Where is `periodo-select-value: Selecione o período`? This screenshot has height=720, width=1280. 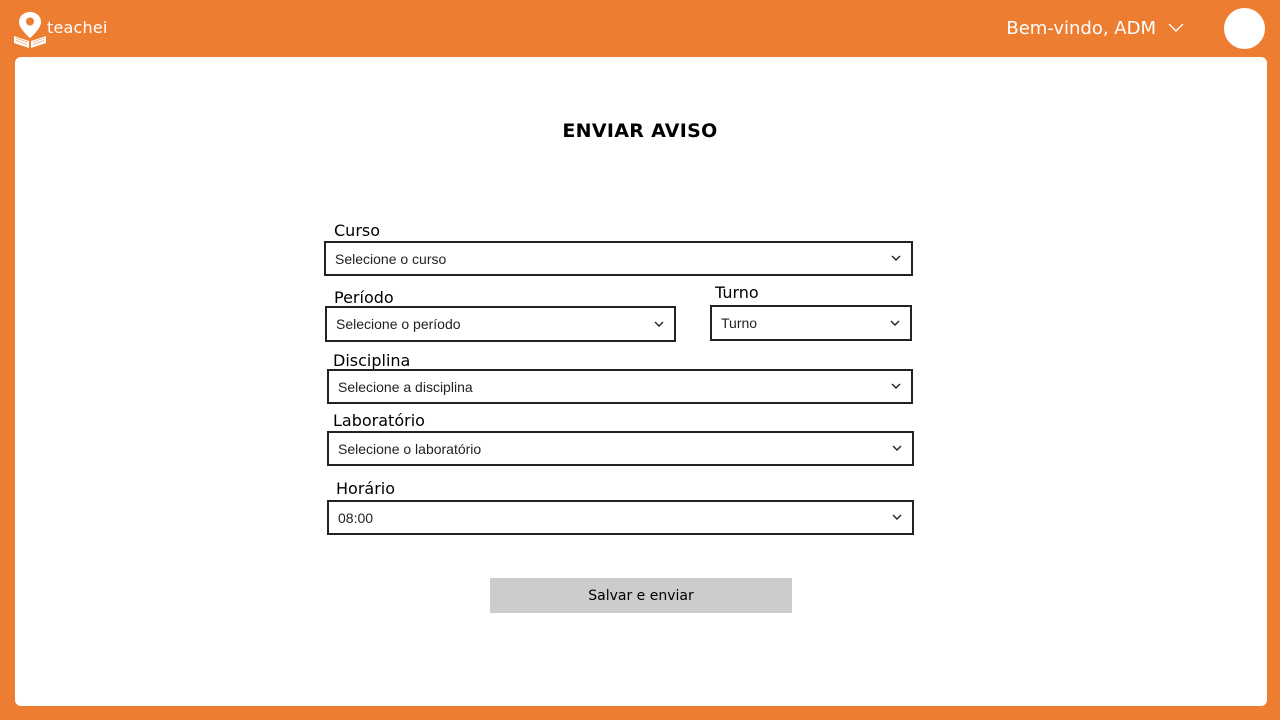 periodo-select-value: Selecione o período is located at coordinates (398, 324).